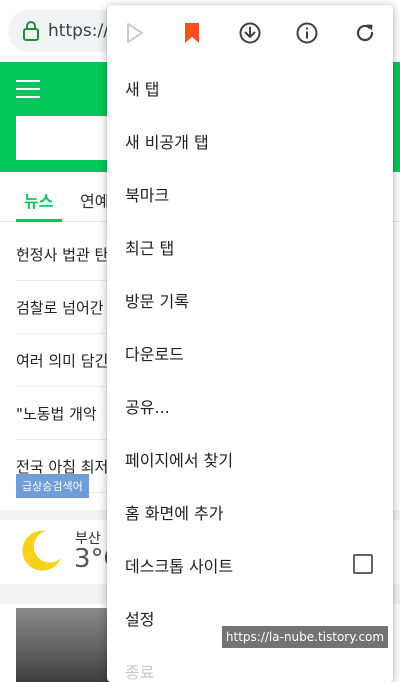  I want to click on menu-item-desktop-site: 데스크톱 사이트, so click(179, 566).